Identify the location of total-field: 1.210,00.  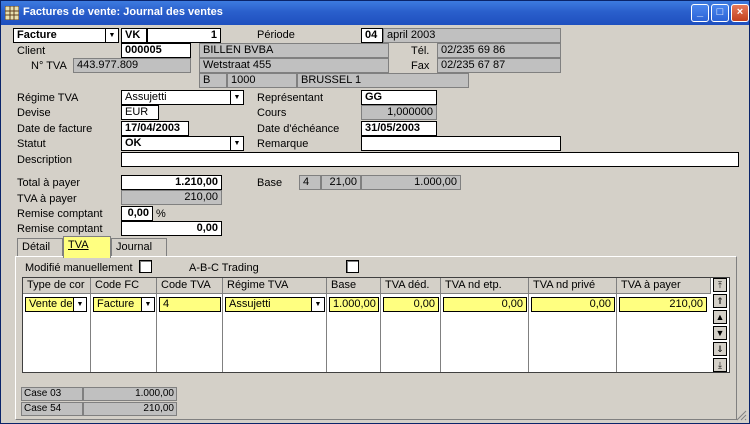
(171, 182).